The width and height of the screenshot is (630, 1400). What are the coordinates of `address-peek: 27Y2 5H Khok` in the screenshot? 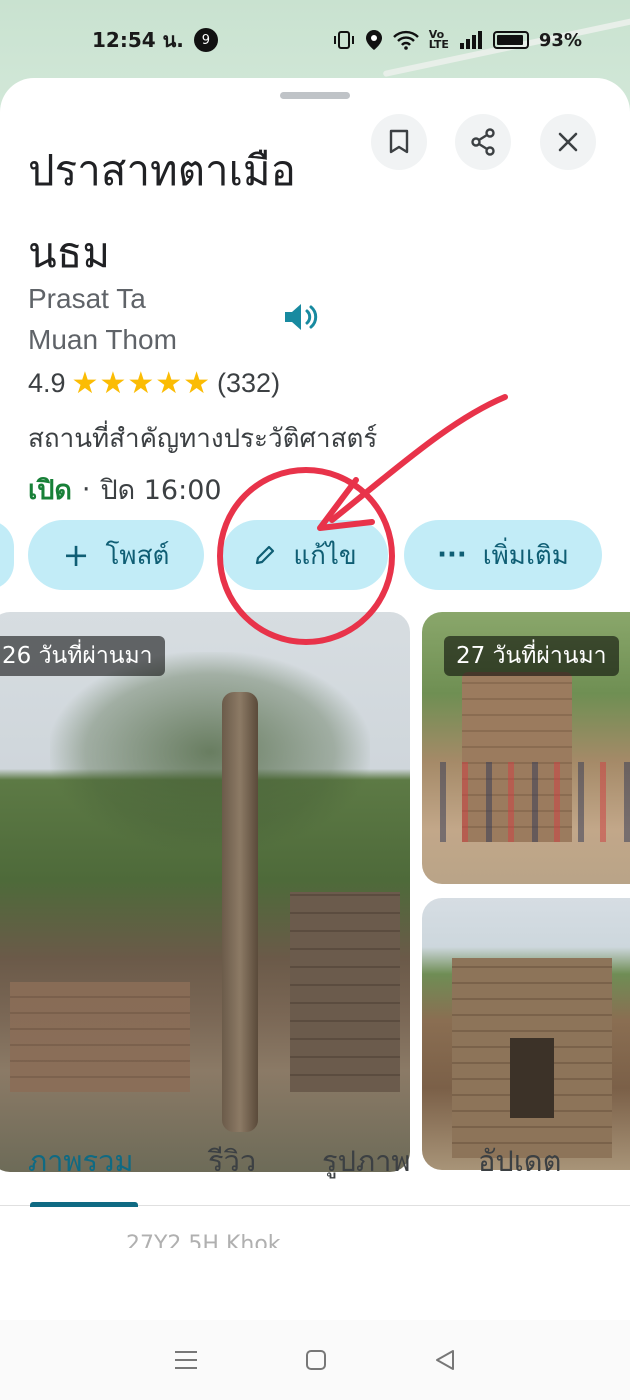 It's located at (203, 1240).